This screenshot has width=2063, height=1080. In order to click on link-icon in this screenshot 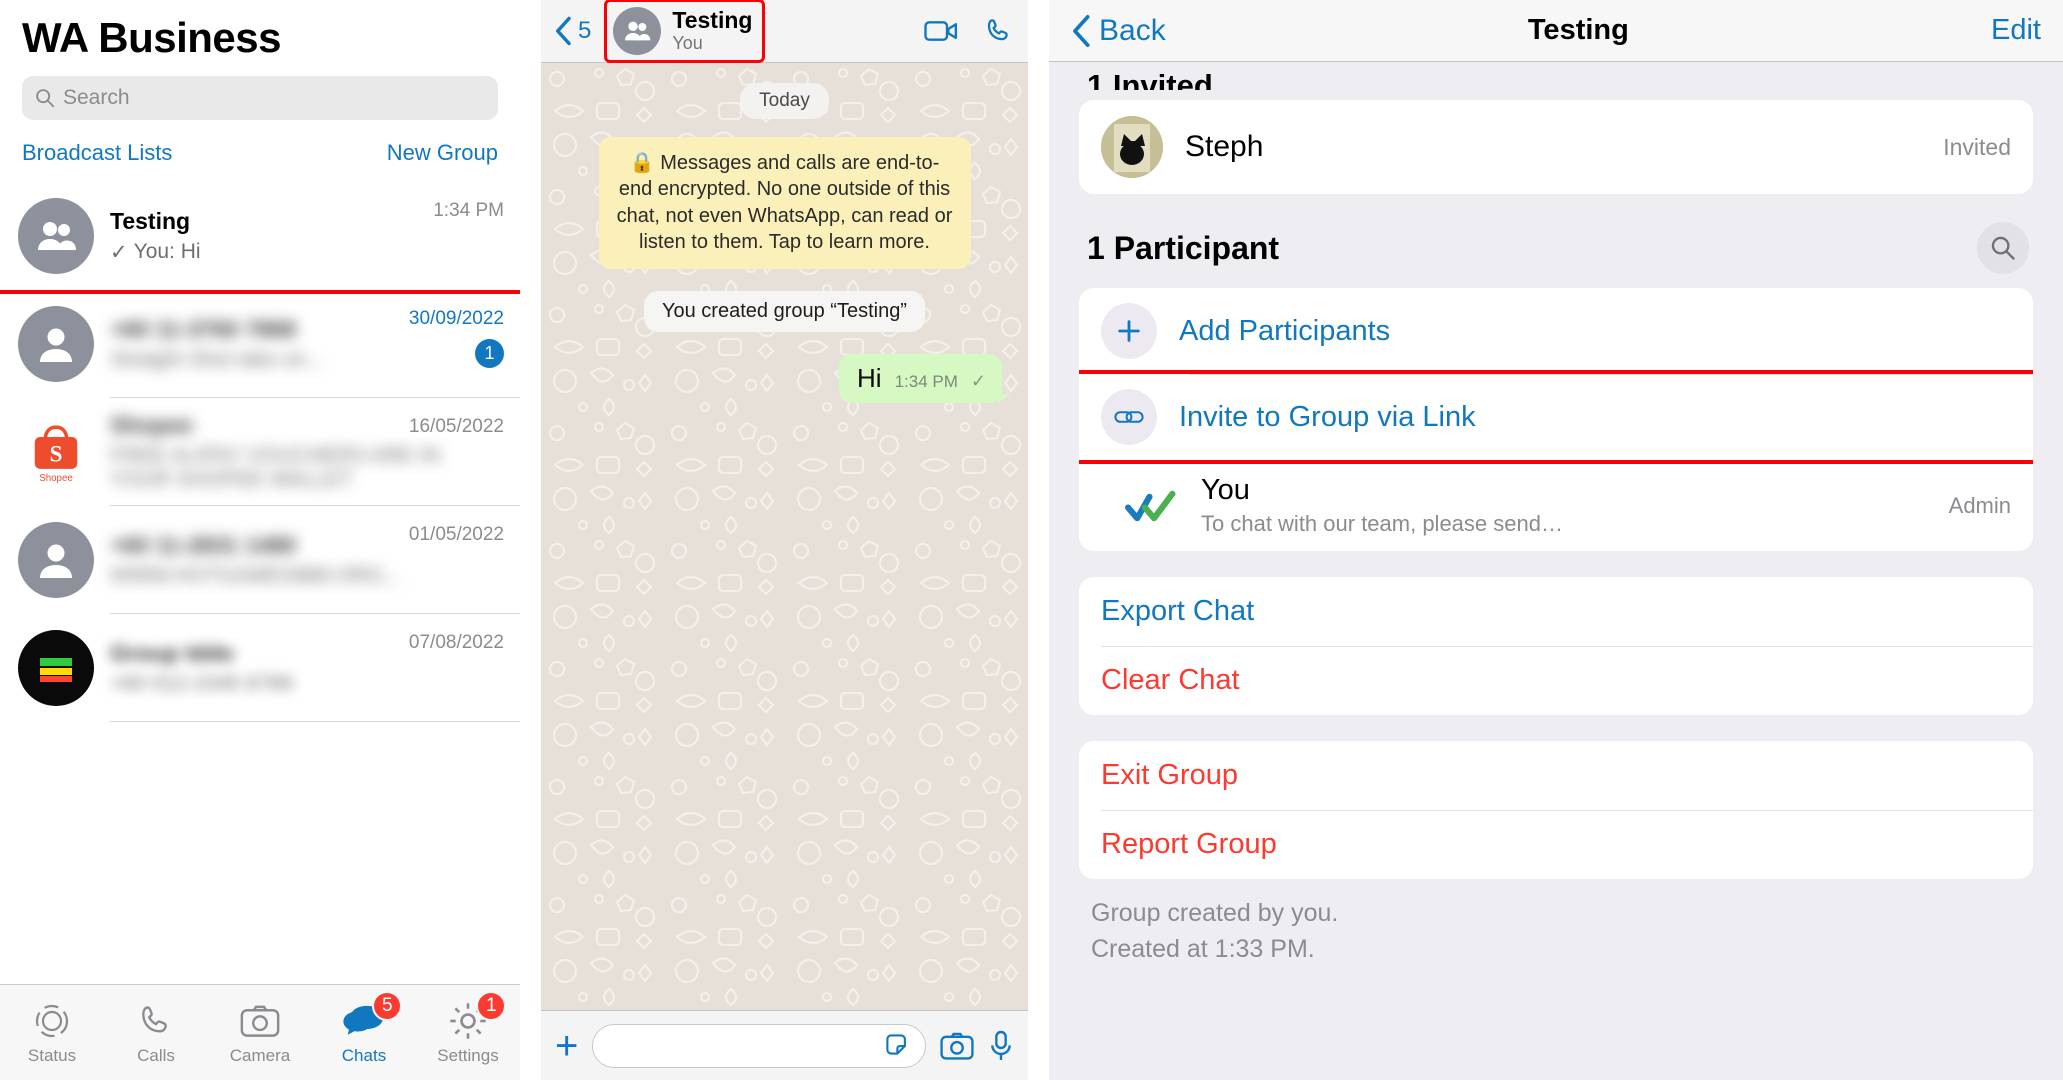, I will do `click(1129, 417)`.